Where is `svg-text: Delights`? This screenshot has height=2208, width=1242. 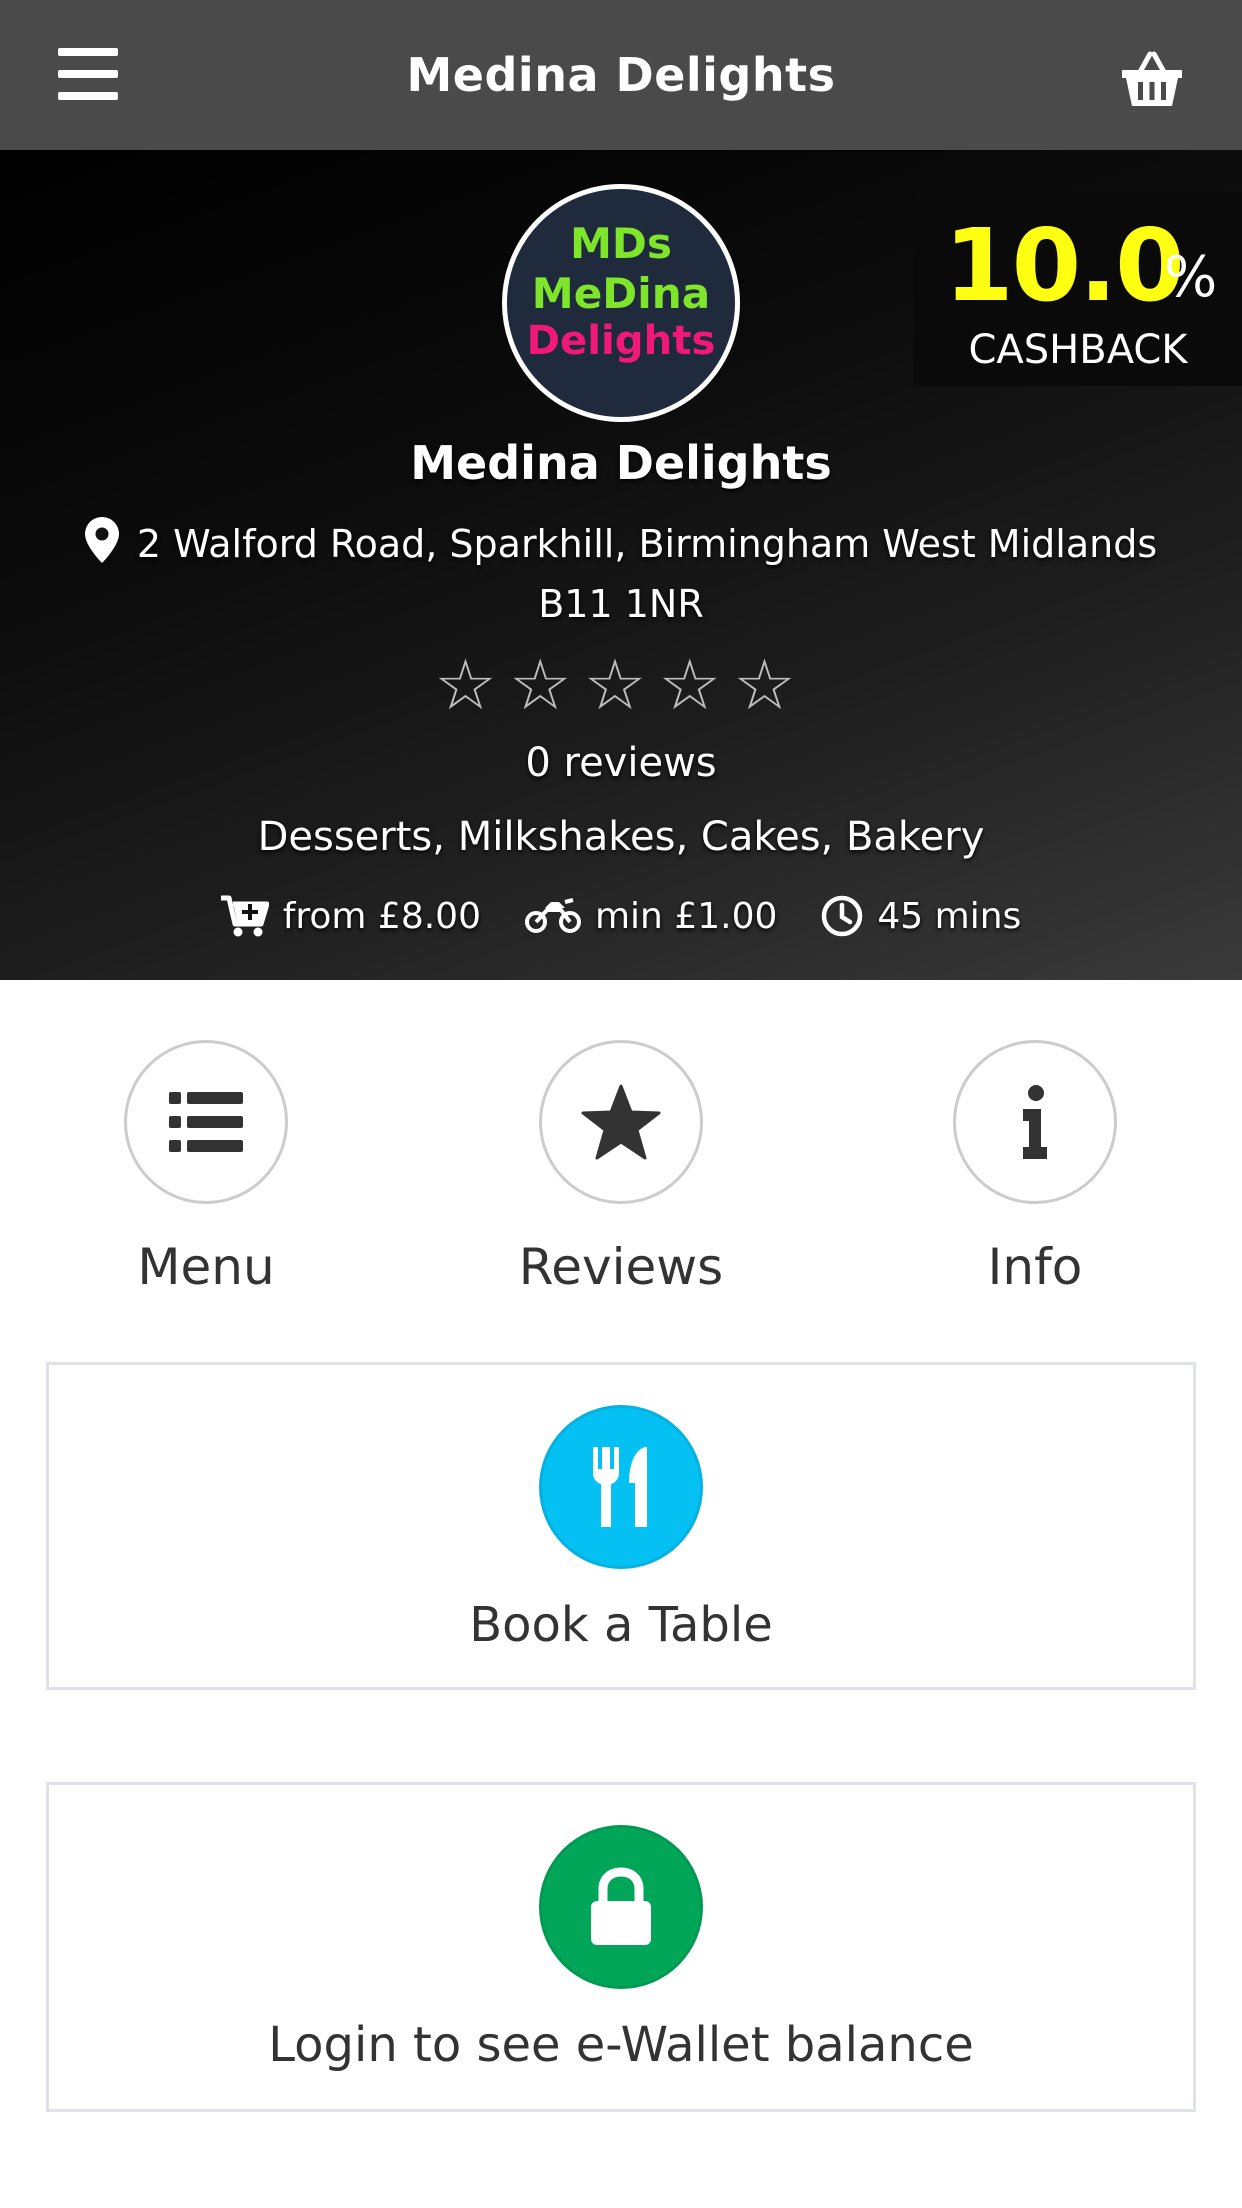 svg-text: Delights is located at coordinates (621, 341).